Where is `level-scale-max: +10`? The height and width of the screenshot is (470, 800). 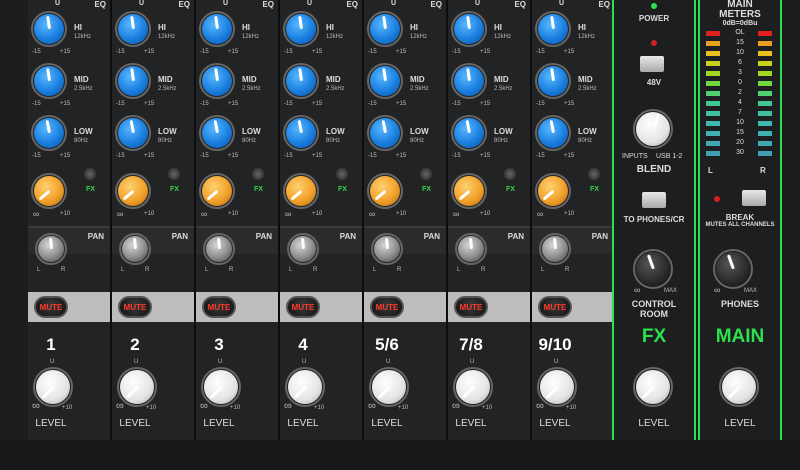
level-scale-max: +10 is located at coordinates (67, 408).